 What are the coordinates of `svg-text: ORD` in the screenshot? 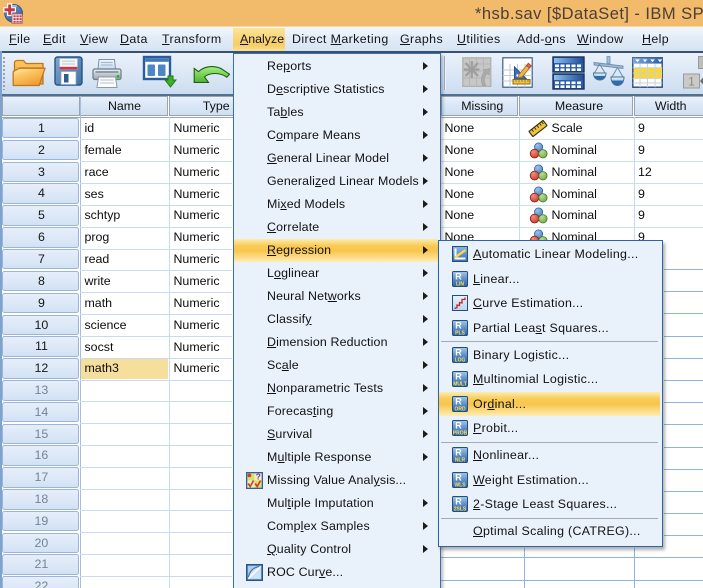 It's located at (460, 408).